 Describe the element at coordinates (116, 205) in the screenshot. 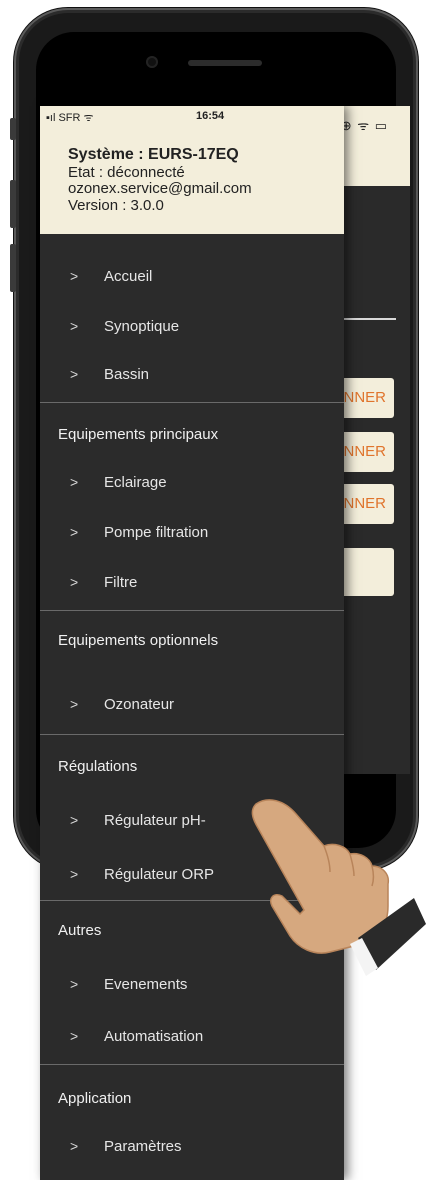

I see `app-version: Version : 3.0.0` at that location.